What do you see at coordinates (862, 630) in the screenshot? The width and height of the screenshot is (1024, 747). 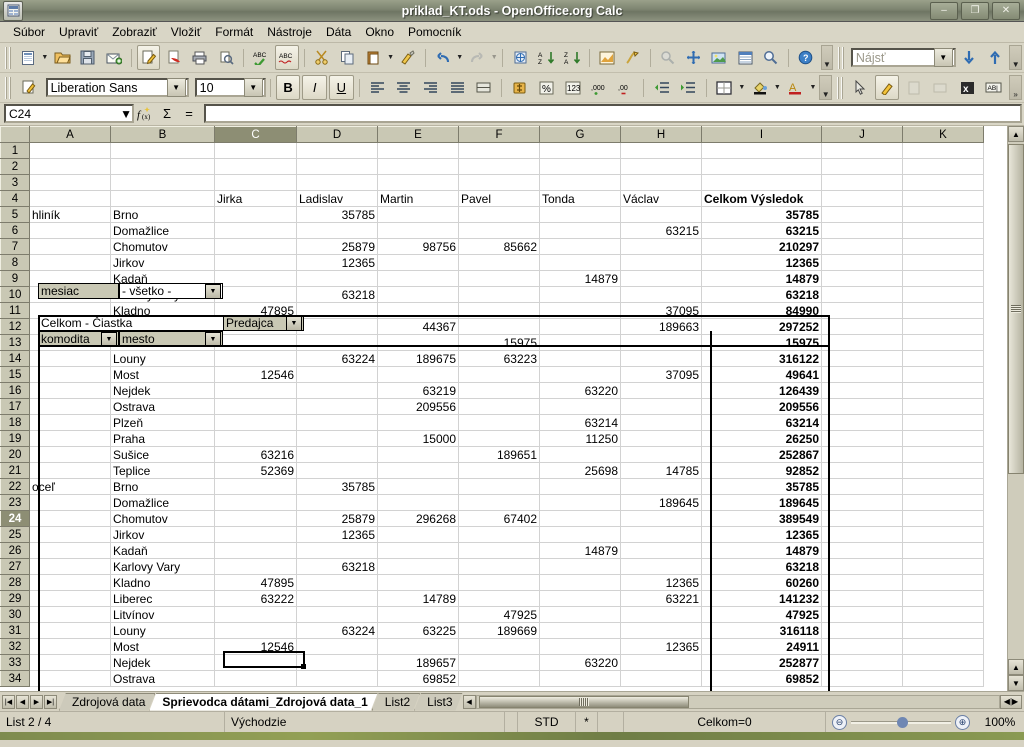 I see `cell-J31` at bounding box center [862, 630].